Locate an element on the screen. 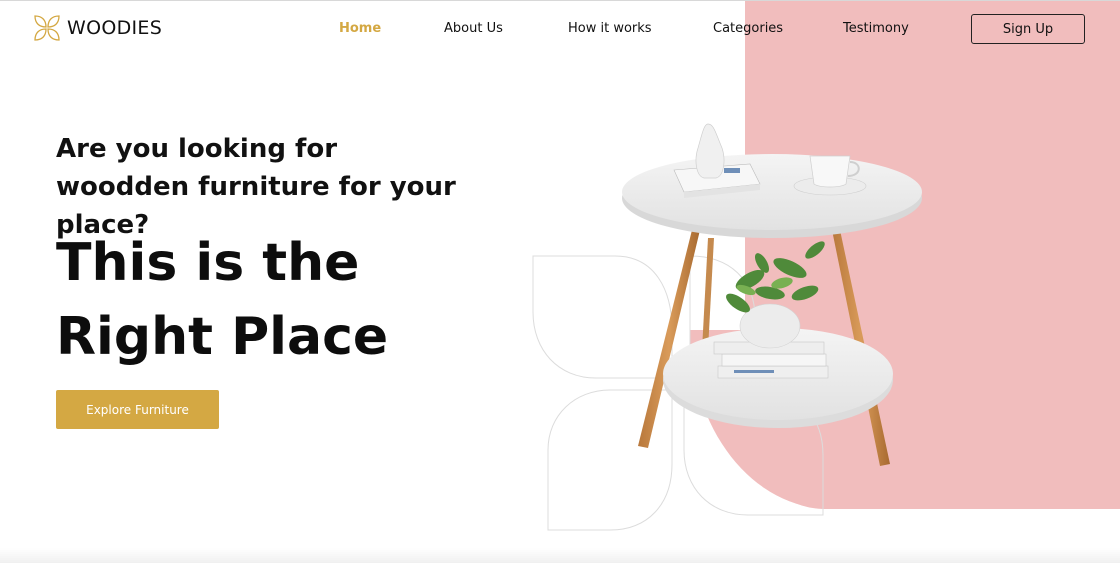  hero-title-line-2: Right Place is located at coordinates (222, 337).